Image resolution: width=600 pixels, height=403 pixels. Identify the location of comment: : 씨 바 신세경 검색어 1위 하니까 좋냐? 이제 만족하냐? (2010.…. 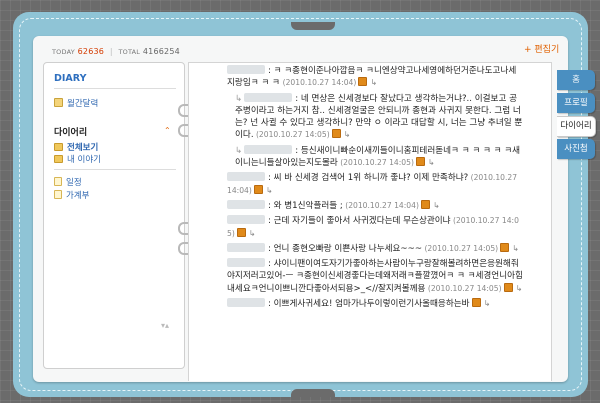
(375, 184).